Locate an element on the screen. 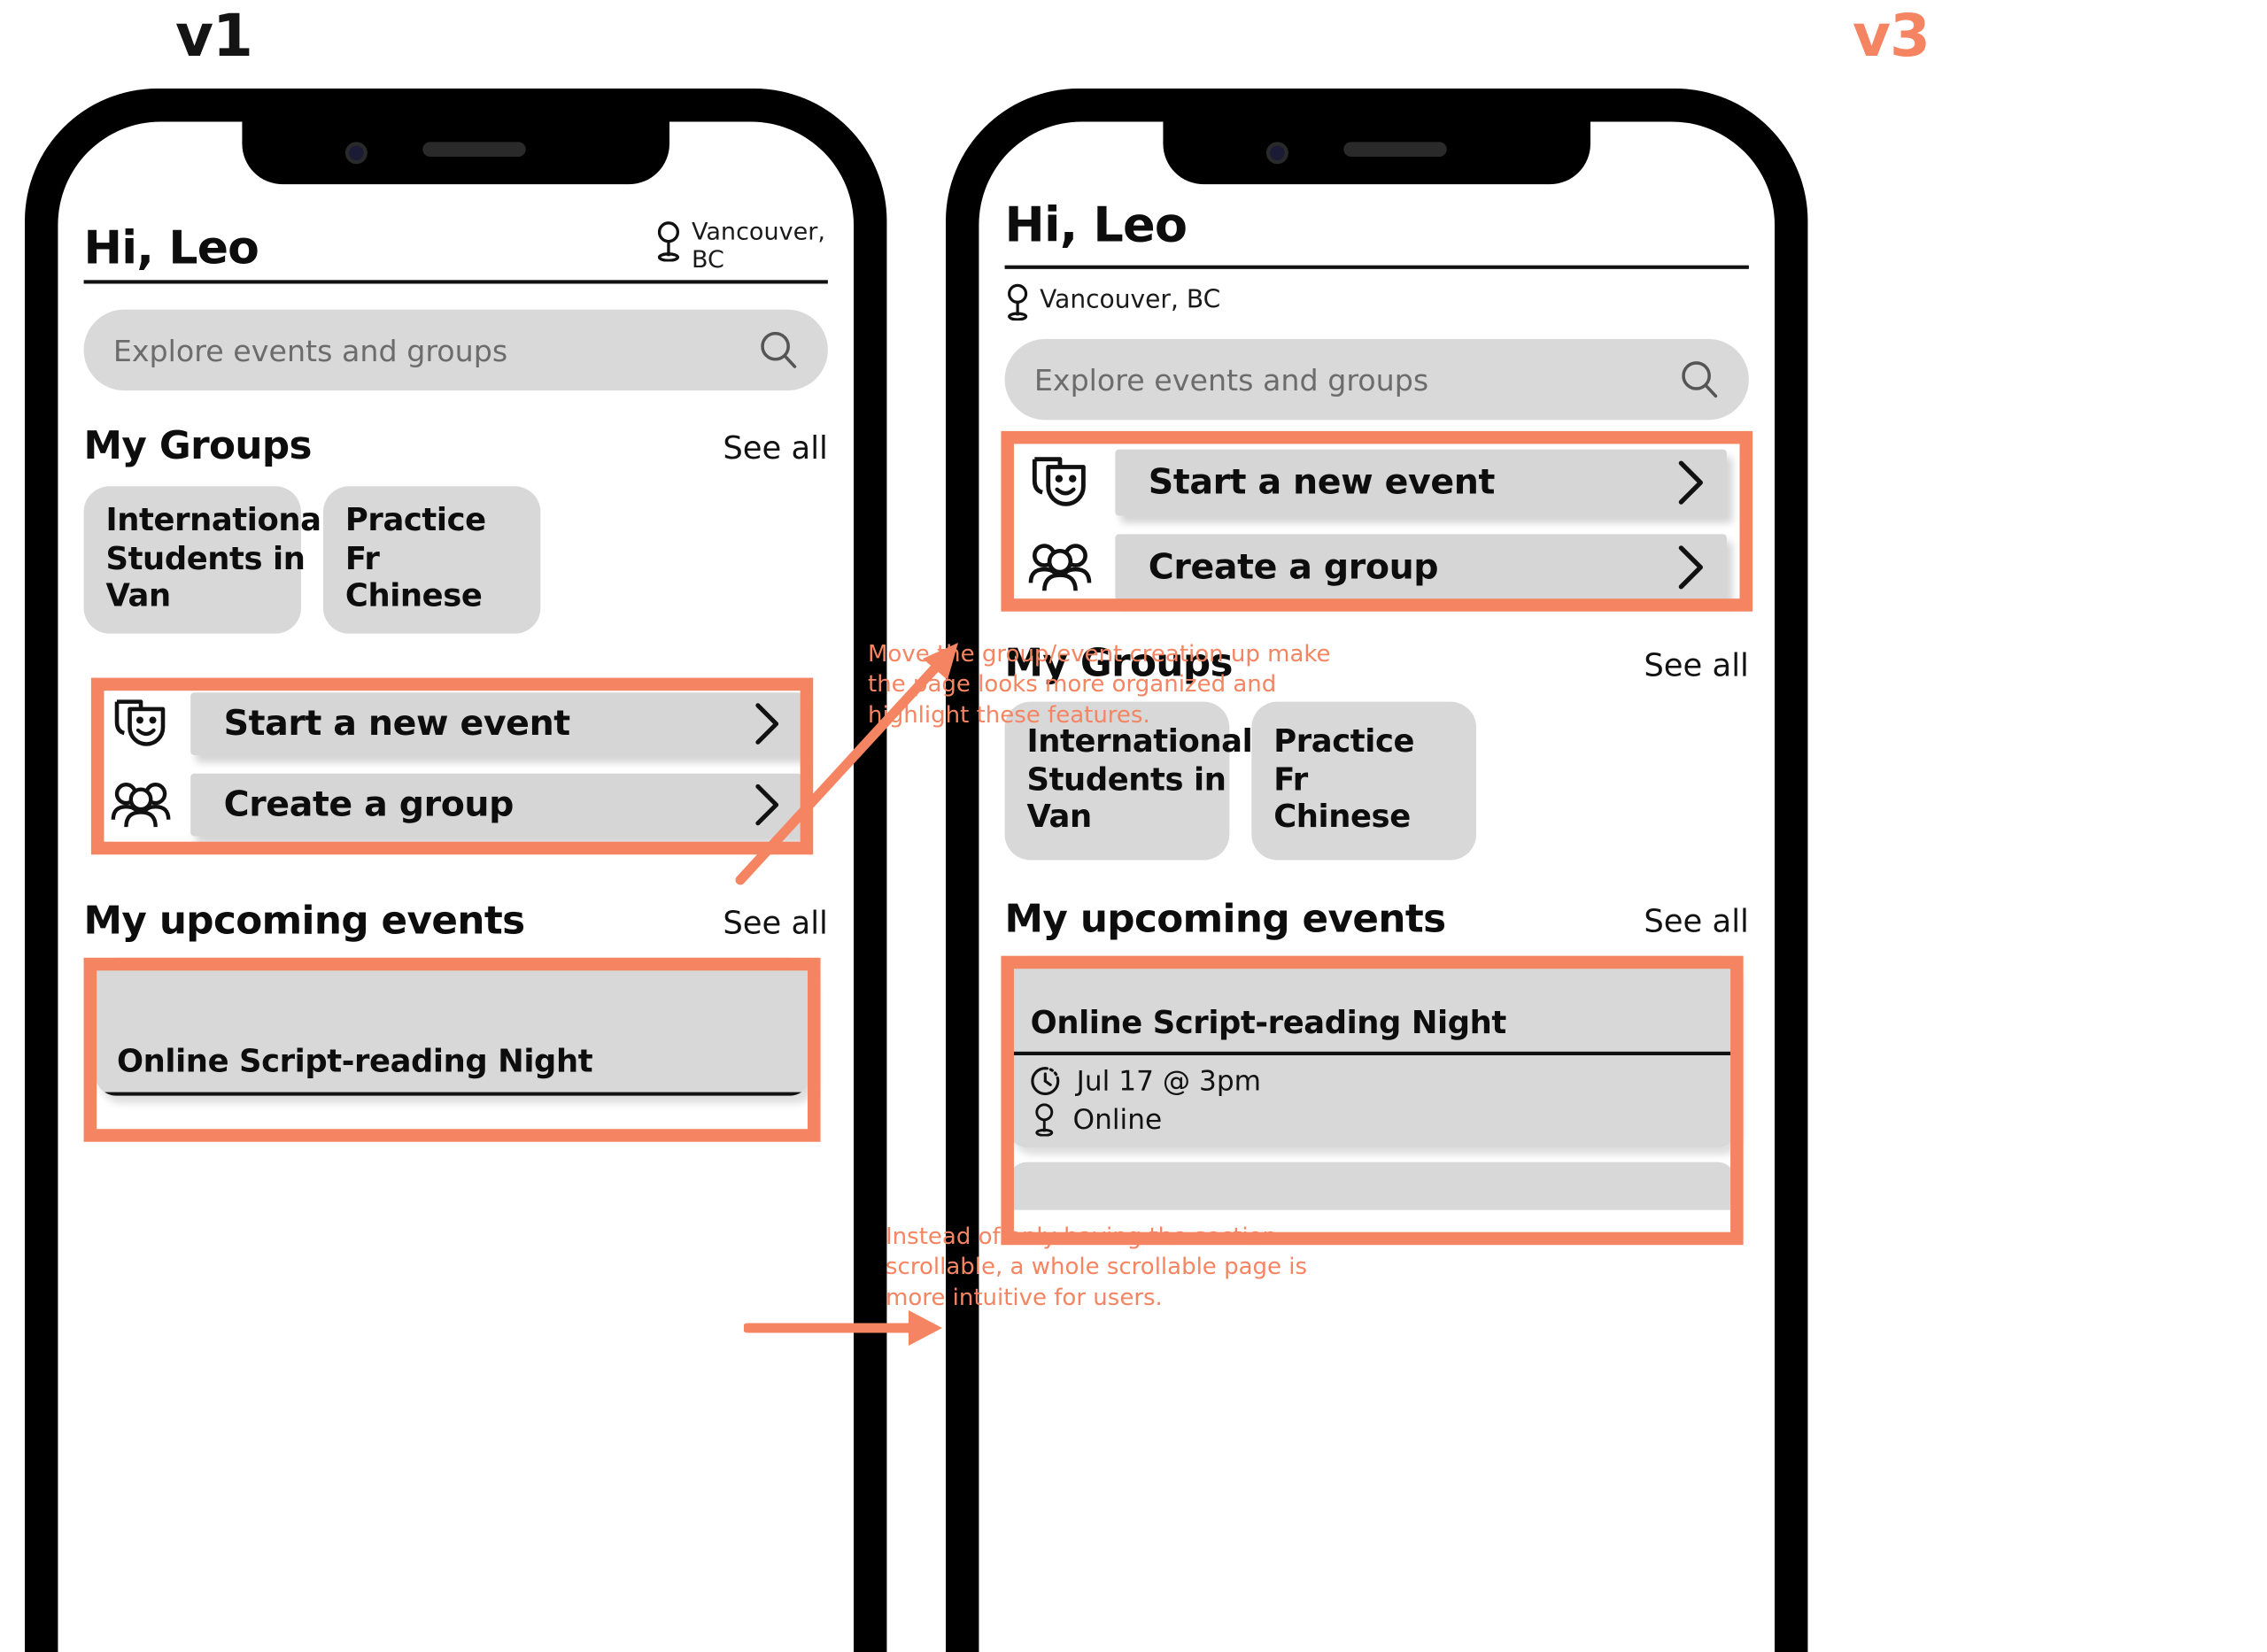 The width and height of the screenshot is (2267, 1652). create-actions-group-v1: Start a new event Create a group is located at coordinates (456, 766).